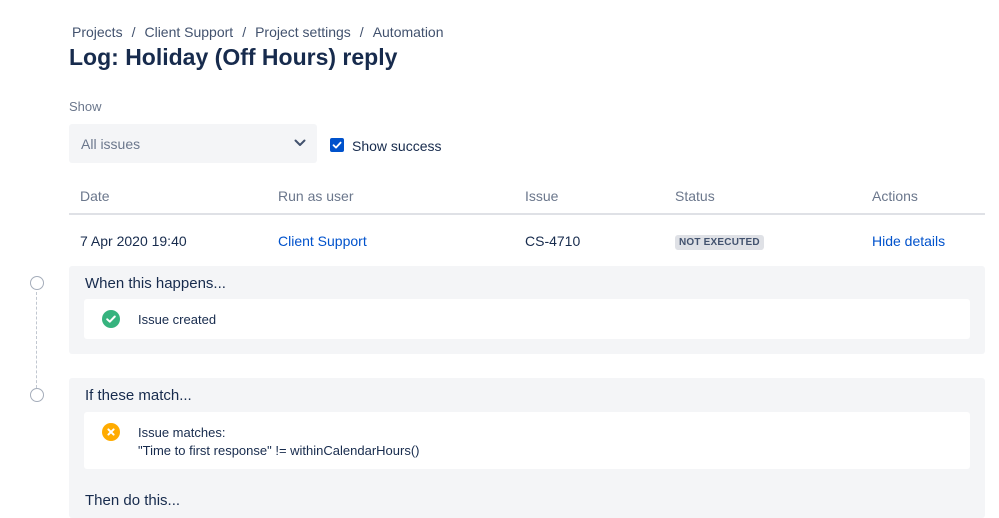 This screenshot has height=518, width=999. What do you see at coordinates (233, 57) in the screenshot?
I see `page-title: Log: Holiday (Off Hours) reply` at bounding box center [233, 57].